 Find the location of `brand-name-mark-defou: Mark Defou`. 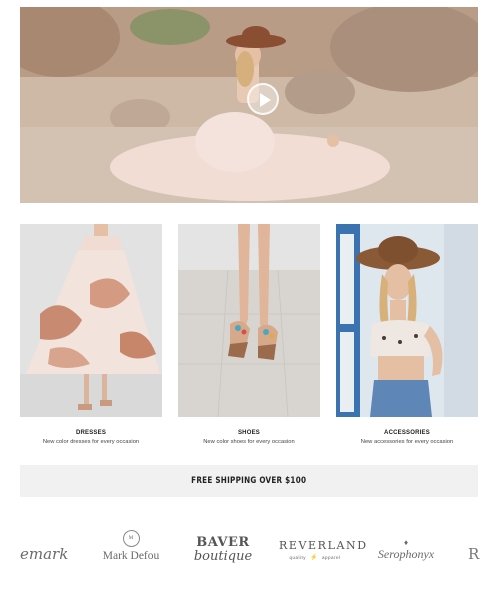

brand-name-mark-defou: Mark Defou is located at coordinates (131, 556).